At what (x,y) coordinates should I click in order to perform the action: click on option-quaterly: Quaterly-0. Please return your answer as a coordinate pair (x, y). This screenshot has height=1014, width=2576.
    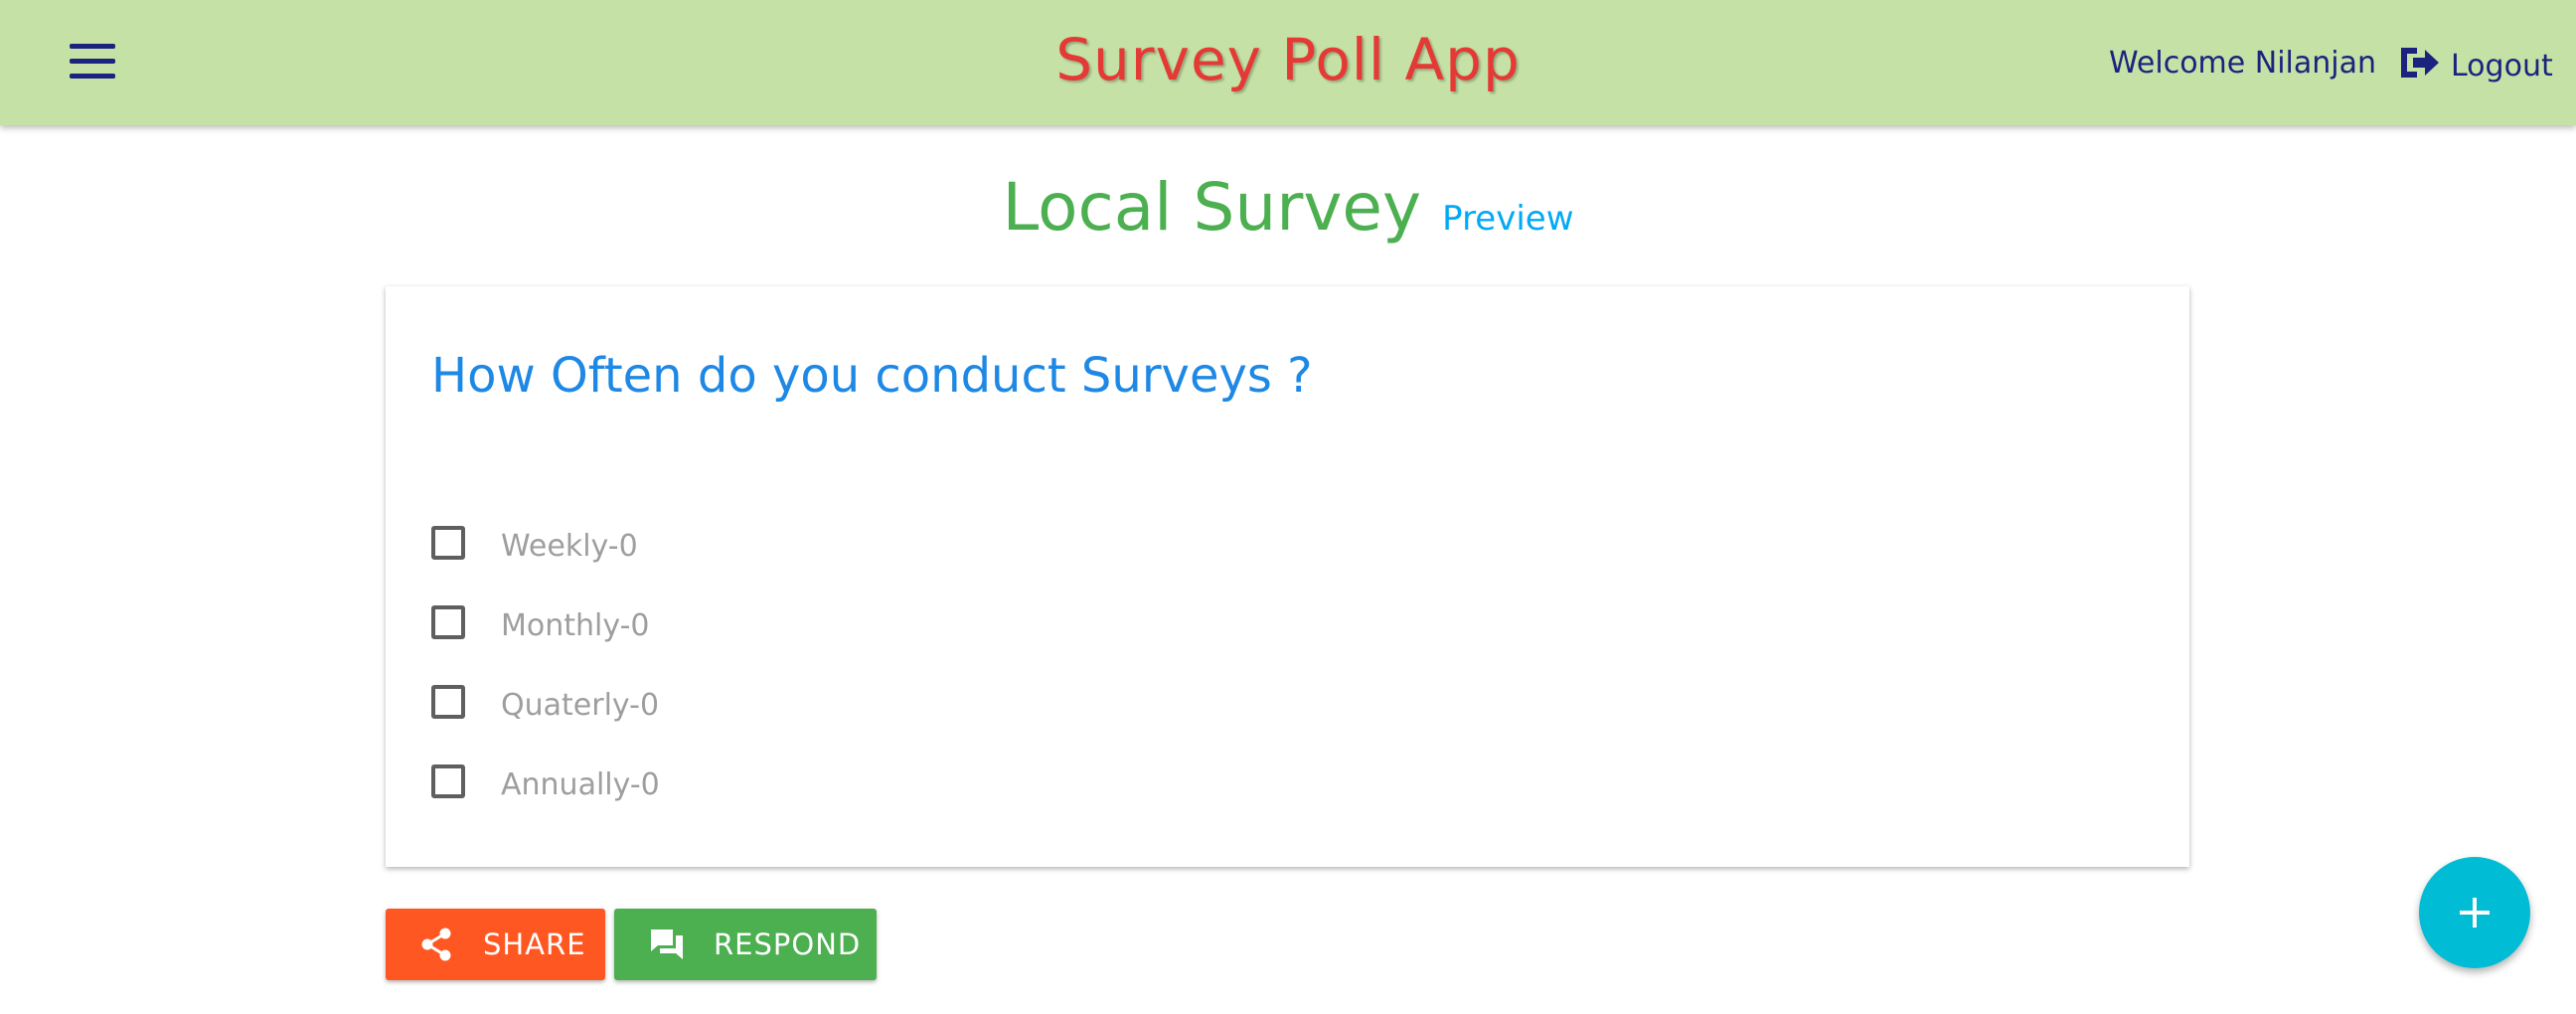
    Looking at the image, I should click on (545, 701).